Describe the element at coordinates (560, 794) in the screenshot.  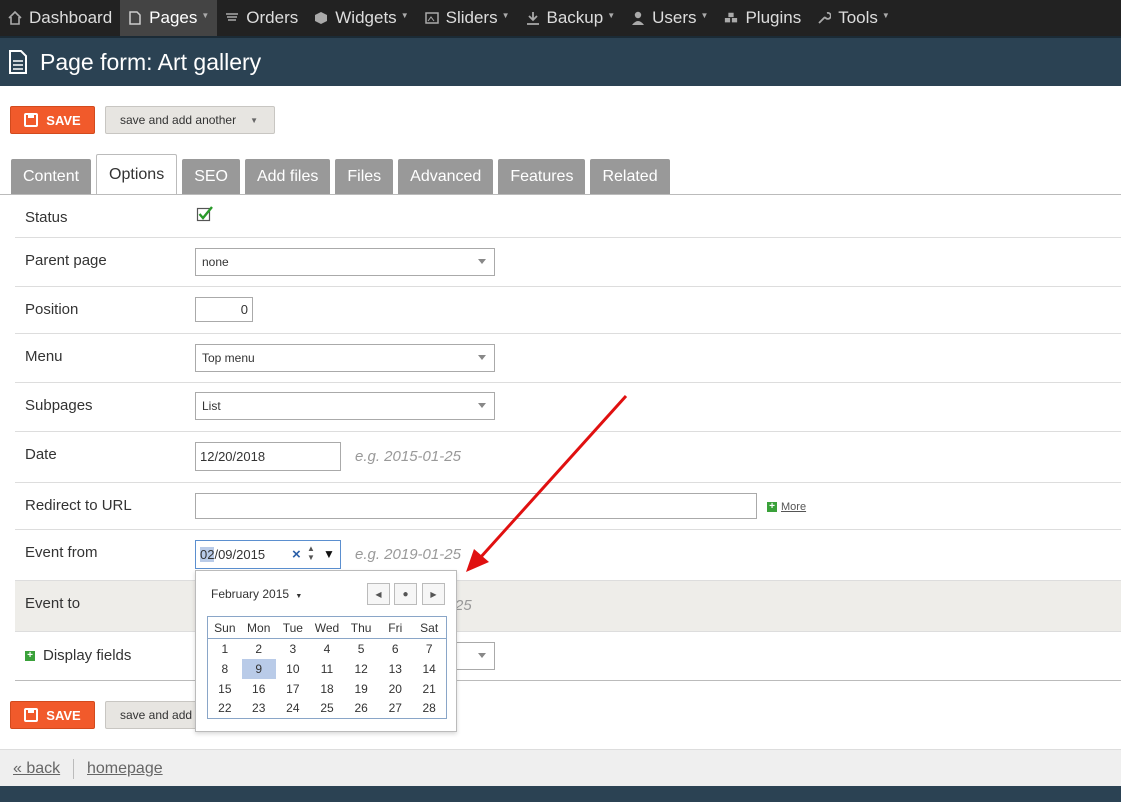
I see `bottom-bar` at that location.